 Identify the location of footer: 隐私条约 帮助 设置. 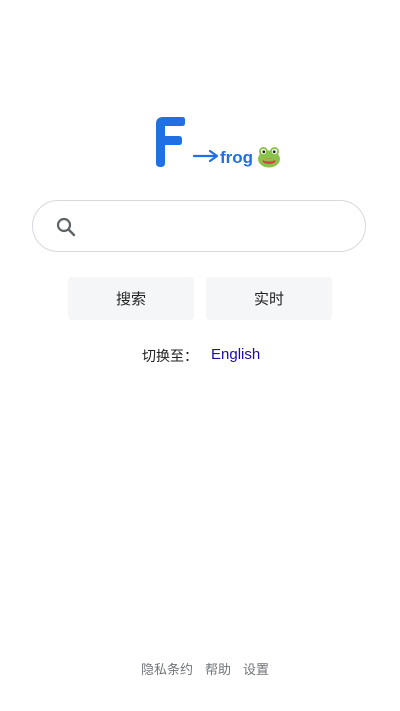
(200, 669).